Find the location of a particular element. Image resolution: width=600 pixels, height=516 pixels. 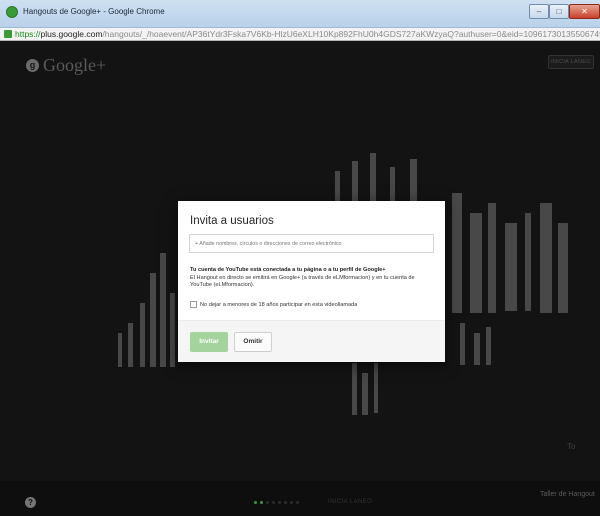

minors-checkbox is located at coordinates (193, 304).